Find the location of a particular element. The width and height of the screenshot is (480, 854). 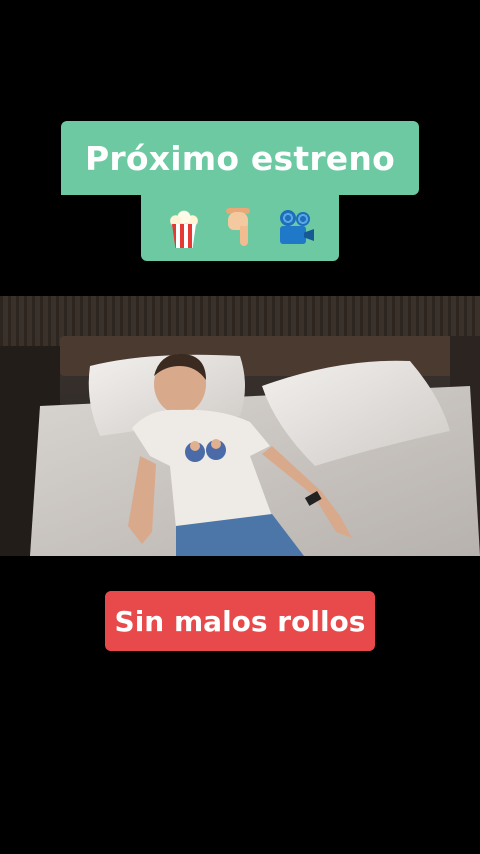

bottom-caption: Sin malos rollos is located at coordinates (240, 621).